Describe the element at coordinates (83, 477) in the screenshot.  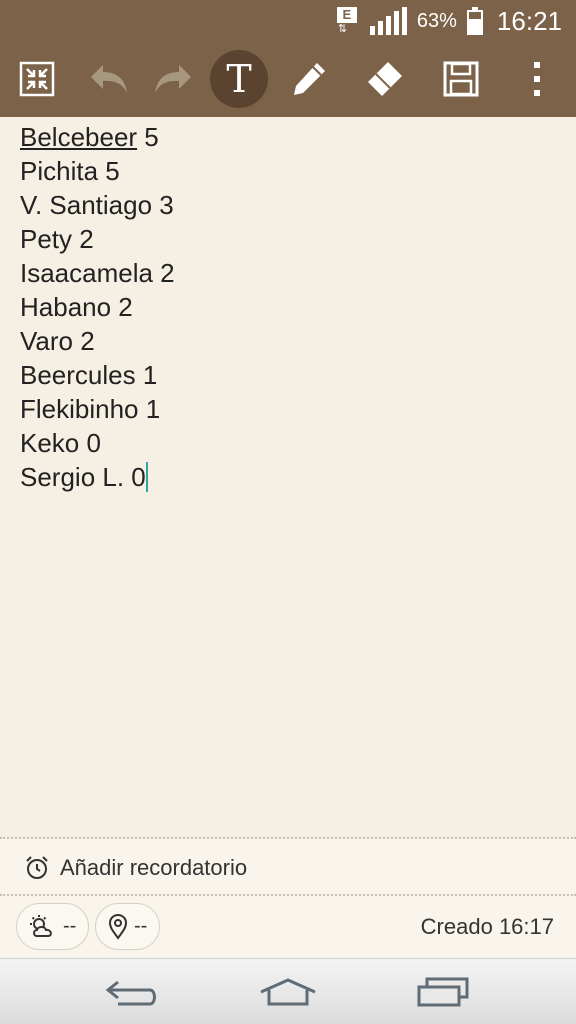
I see `note-line-text: Sergio L. 0` at that location.